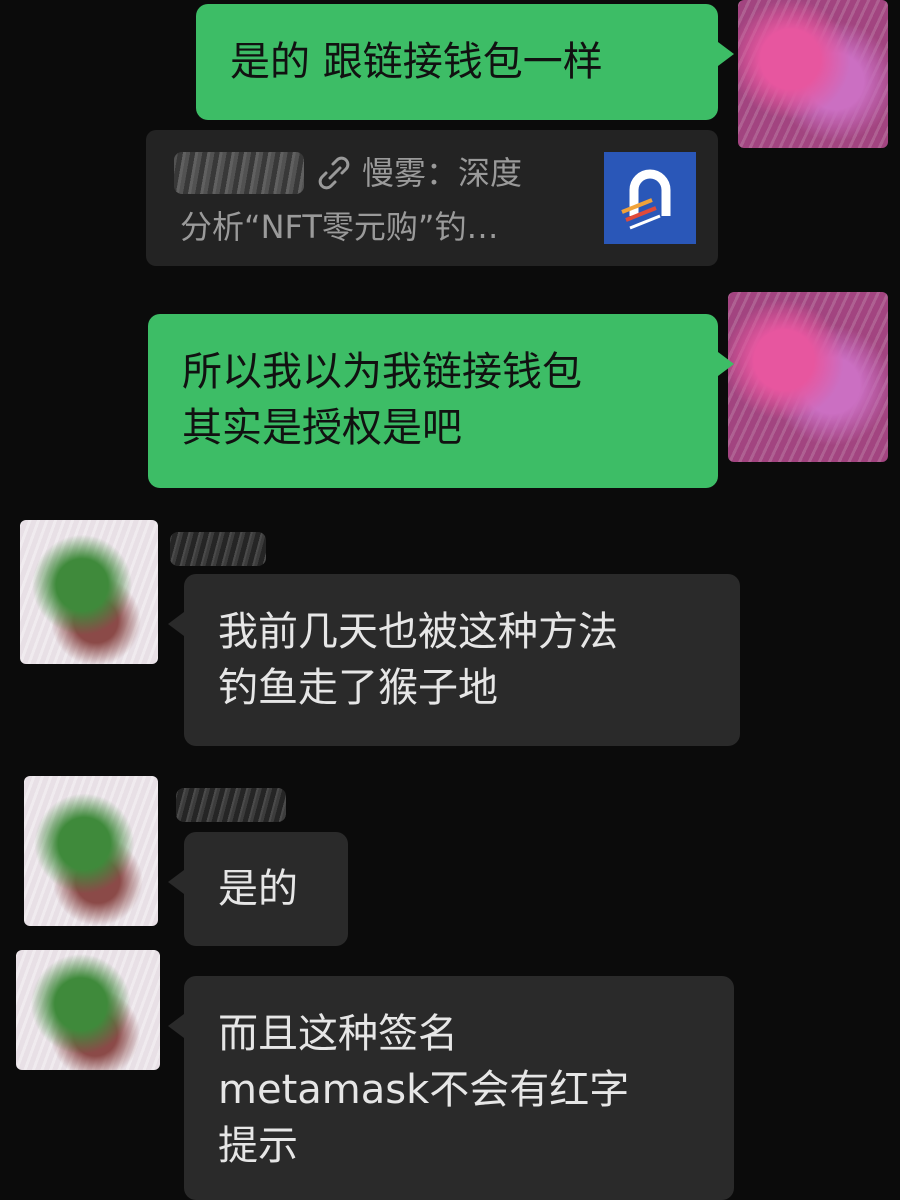 The image size is (900, 1200). What do you see at coordinates (454, 660) in the screenshot?
I see `received-message-bubble: 我前几天也被这种方法 钓鱼走了猴子地` at bounding box center [454, 660].